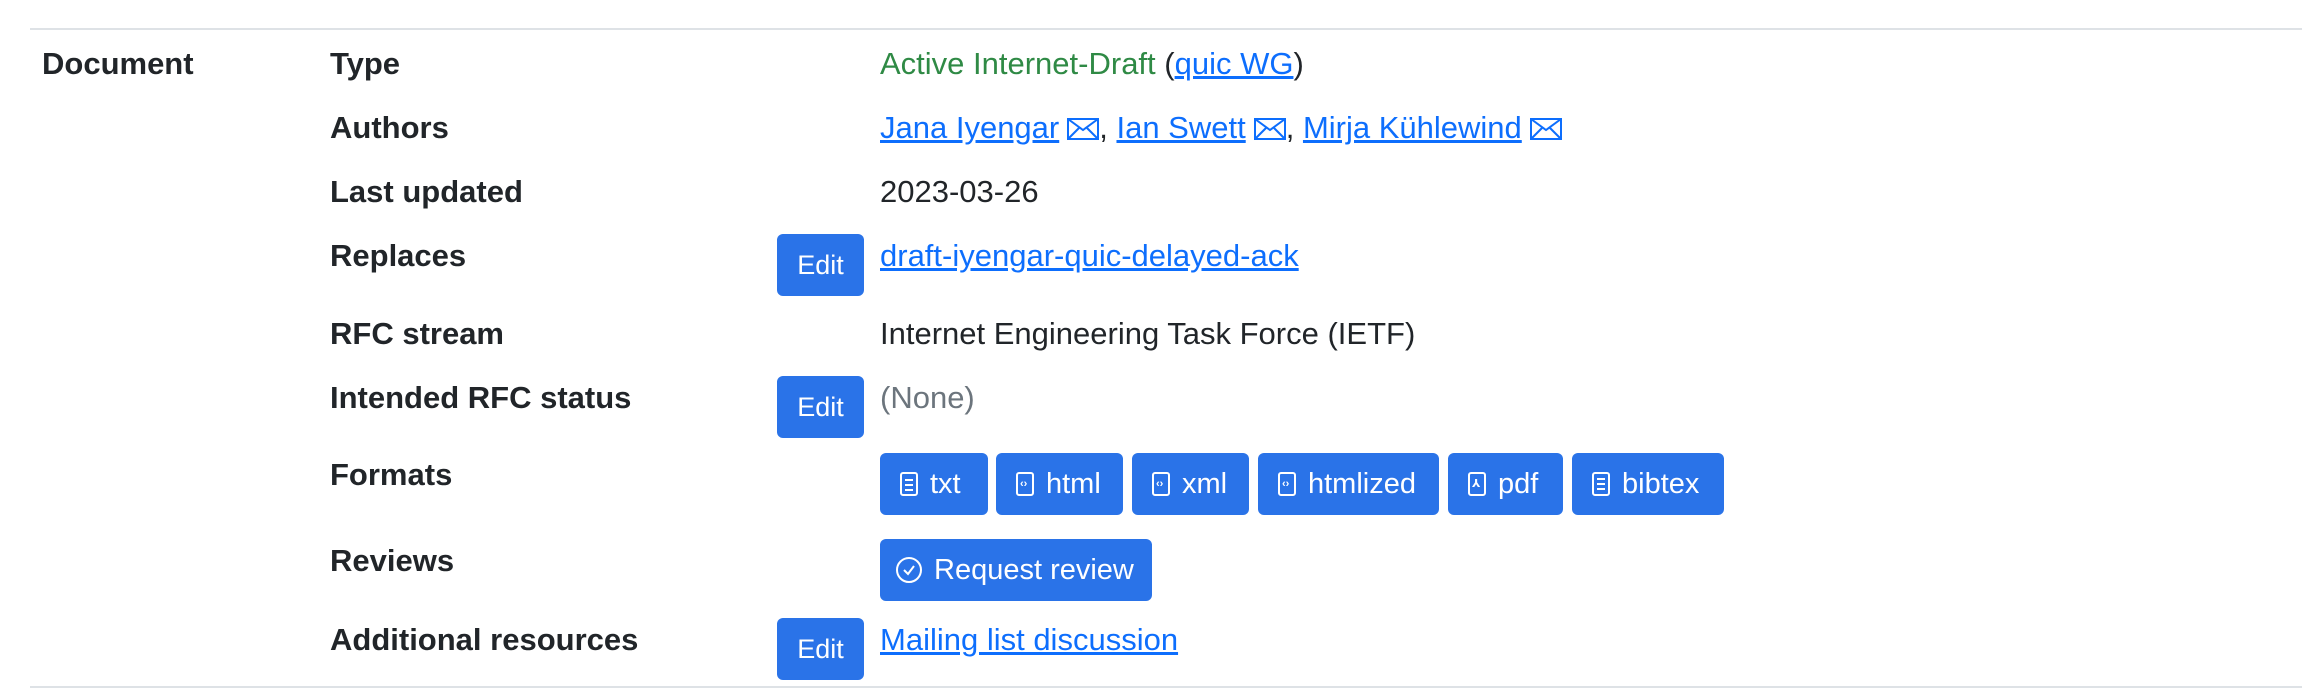 This screenshot has height=694, width=2302. I want to click on request-review-label: Request review, so click(1034, 570).